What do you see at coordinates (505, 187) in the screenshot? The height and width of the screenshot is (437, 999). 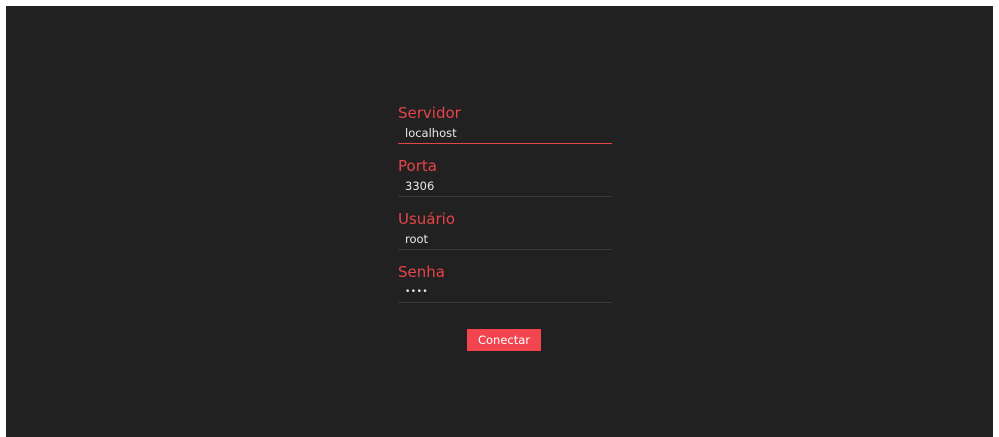 I see `port-input: 3306` at bounding box center [505, 187].